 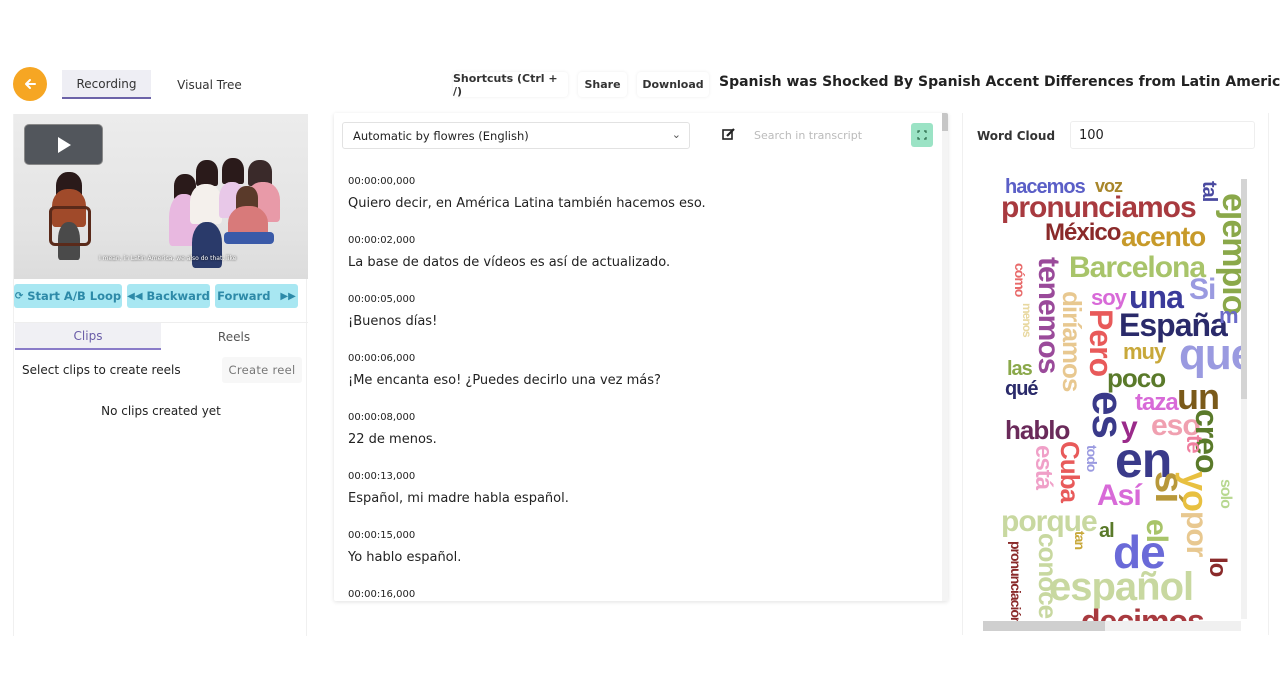 I want to click on word-cloud-word: español, so click(x=1121, y=587).